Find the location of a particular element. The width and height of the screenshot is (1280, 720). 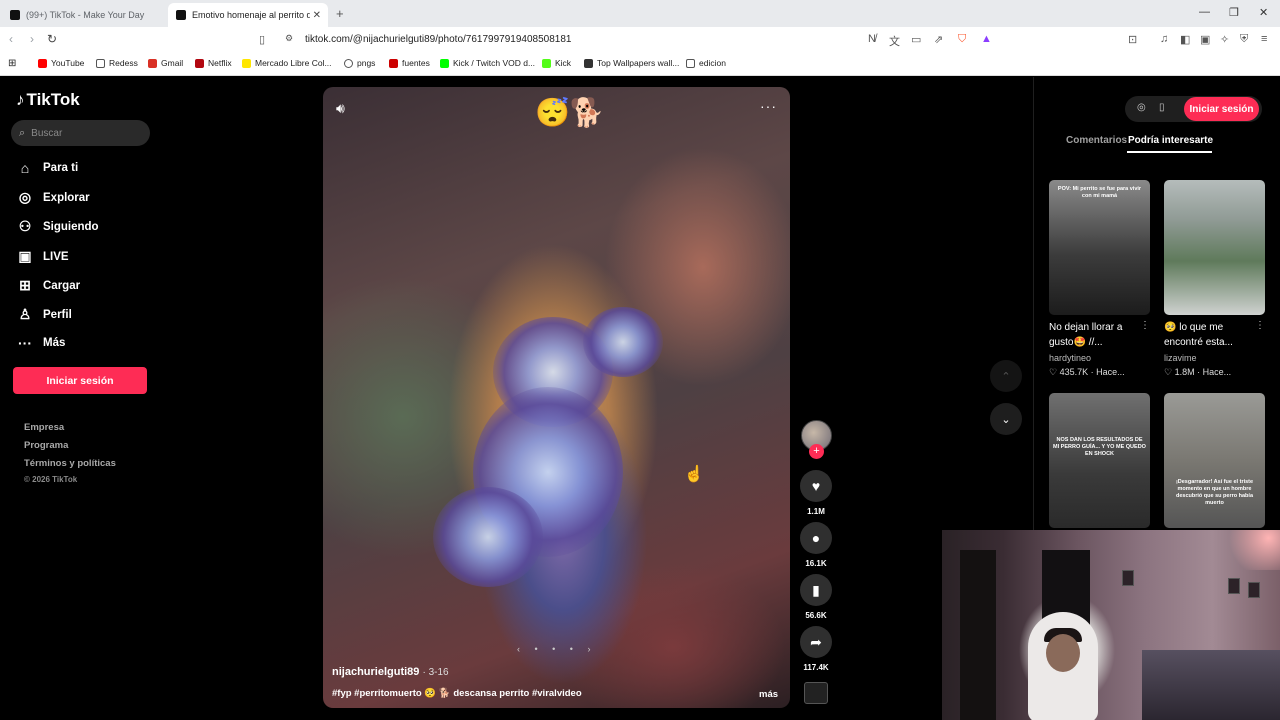

new-tab-icon: + is located at coordinates (340, 13).